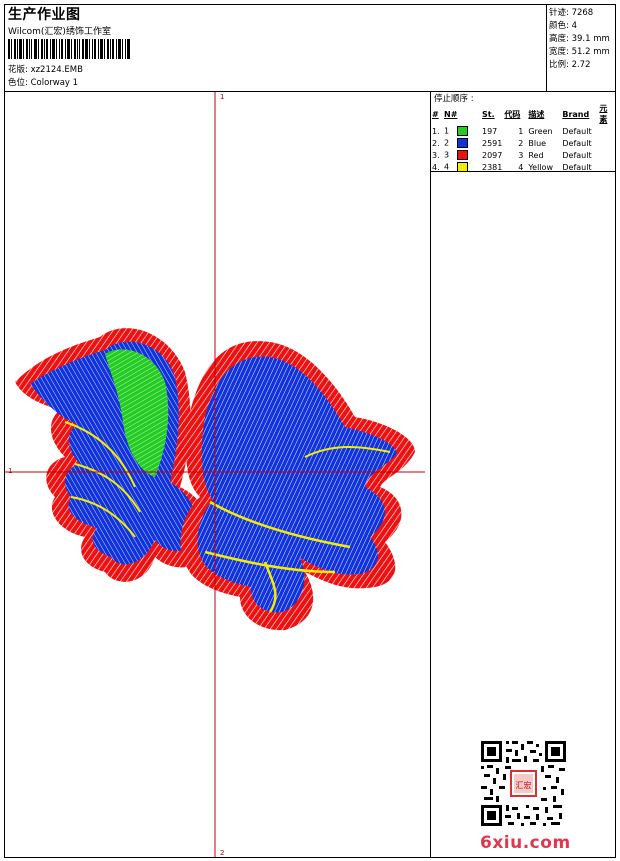  What do you see at coordinates (521, 143) in the screenshot?
I see `row-code: 2` at bounding box center [521, 143].